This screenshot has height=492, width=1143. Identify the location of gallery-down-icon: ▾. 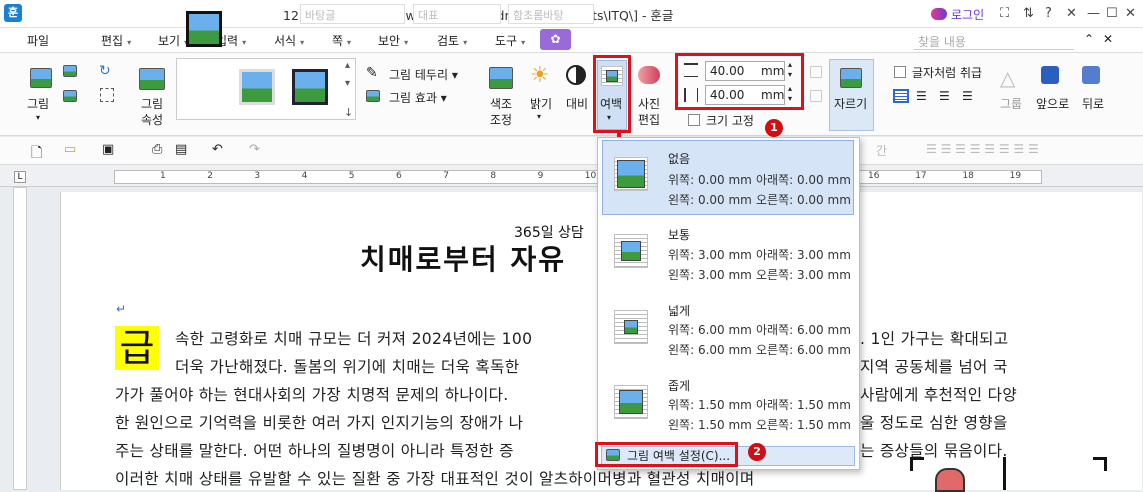
(347, 83).